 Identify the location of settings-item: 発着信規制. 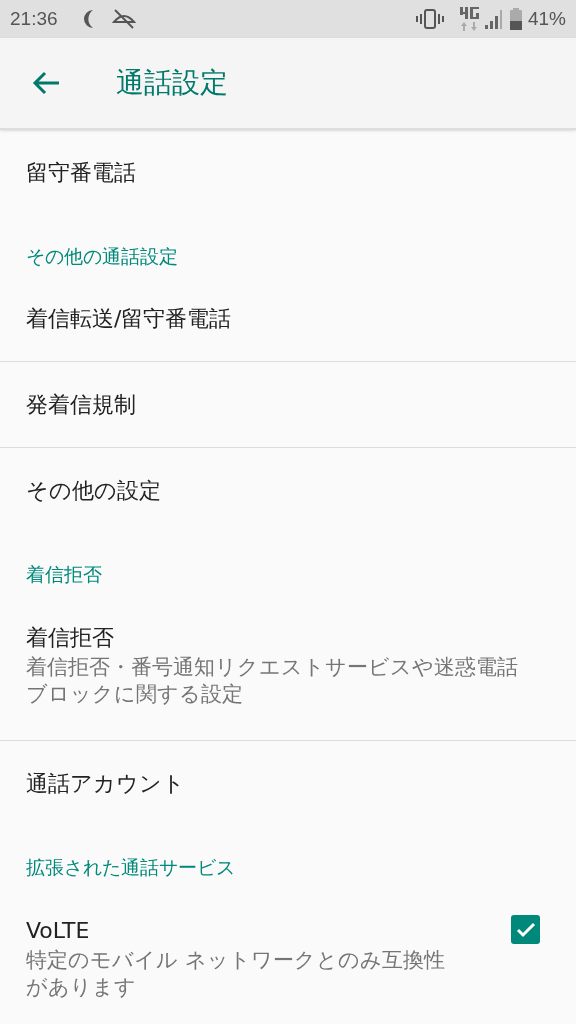
(288, 405).